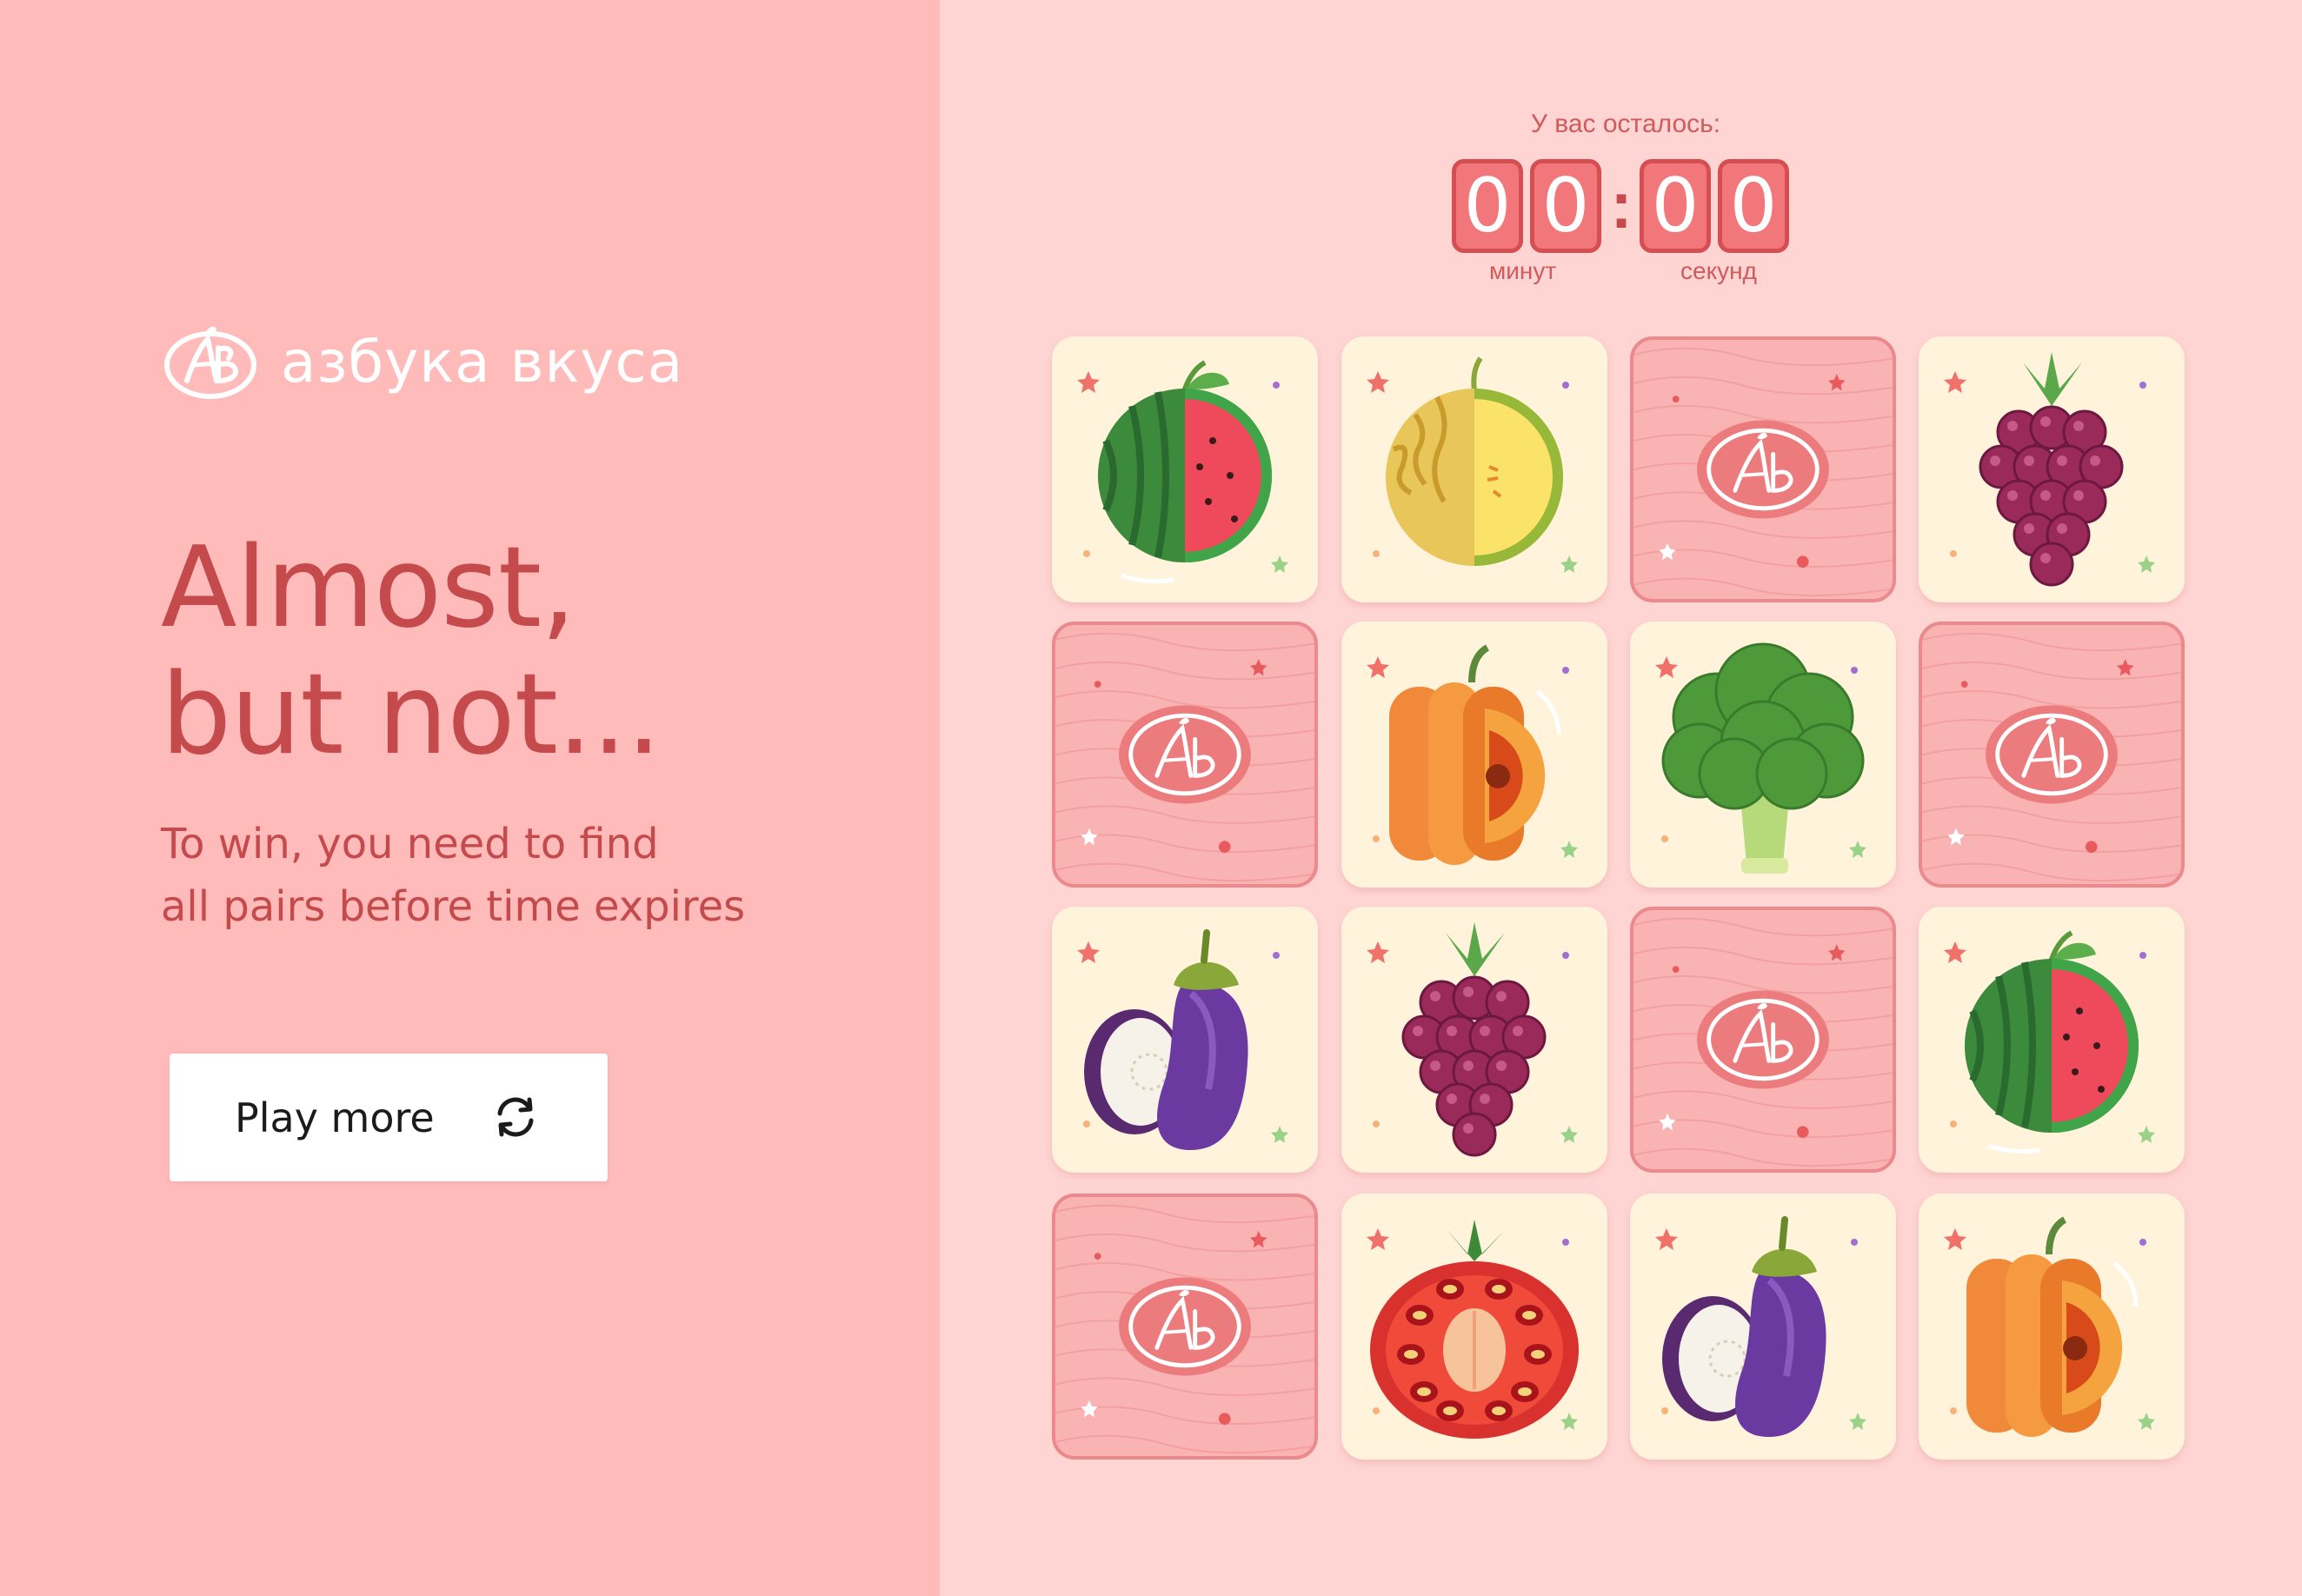 The image size is (2302, 1596). I want to click on timer-minutes-tens: 0, so click(1487, 206).